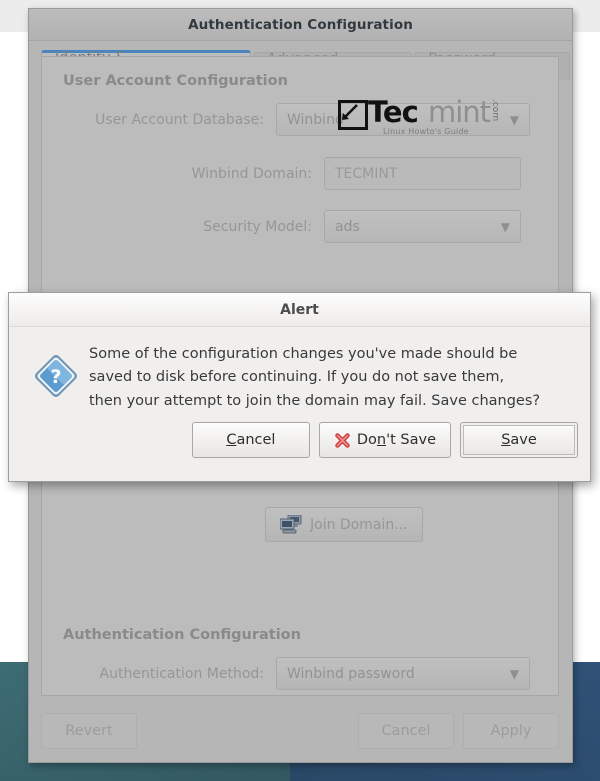 The width and height of the screenshot is (600, 781). I want to click on combo-security-model: ads ▼, so click(422, 226).